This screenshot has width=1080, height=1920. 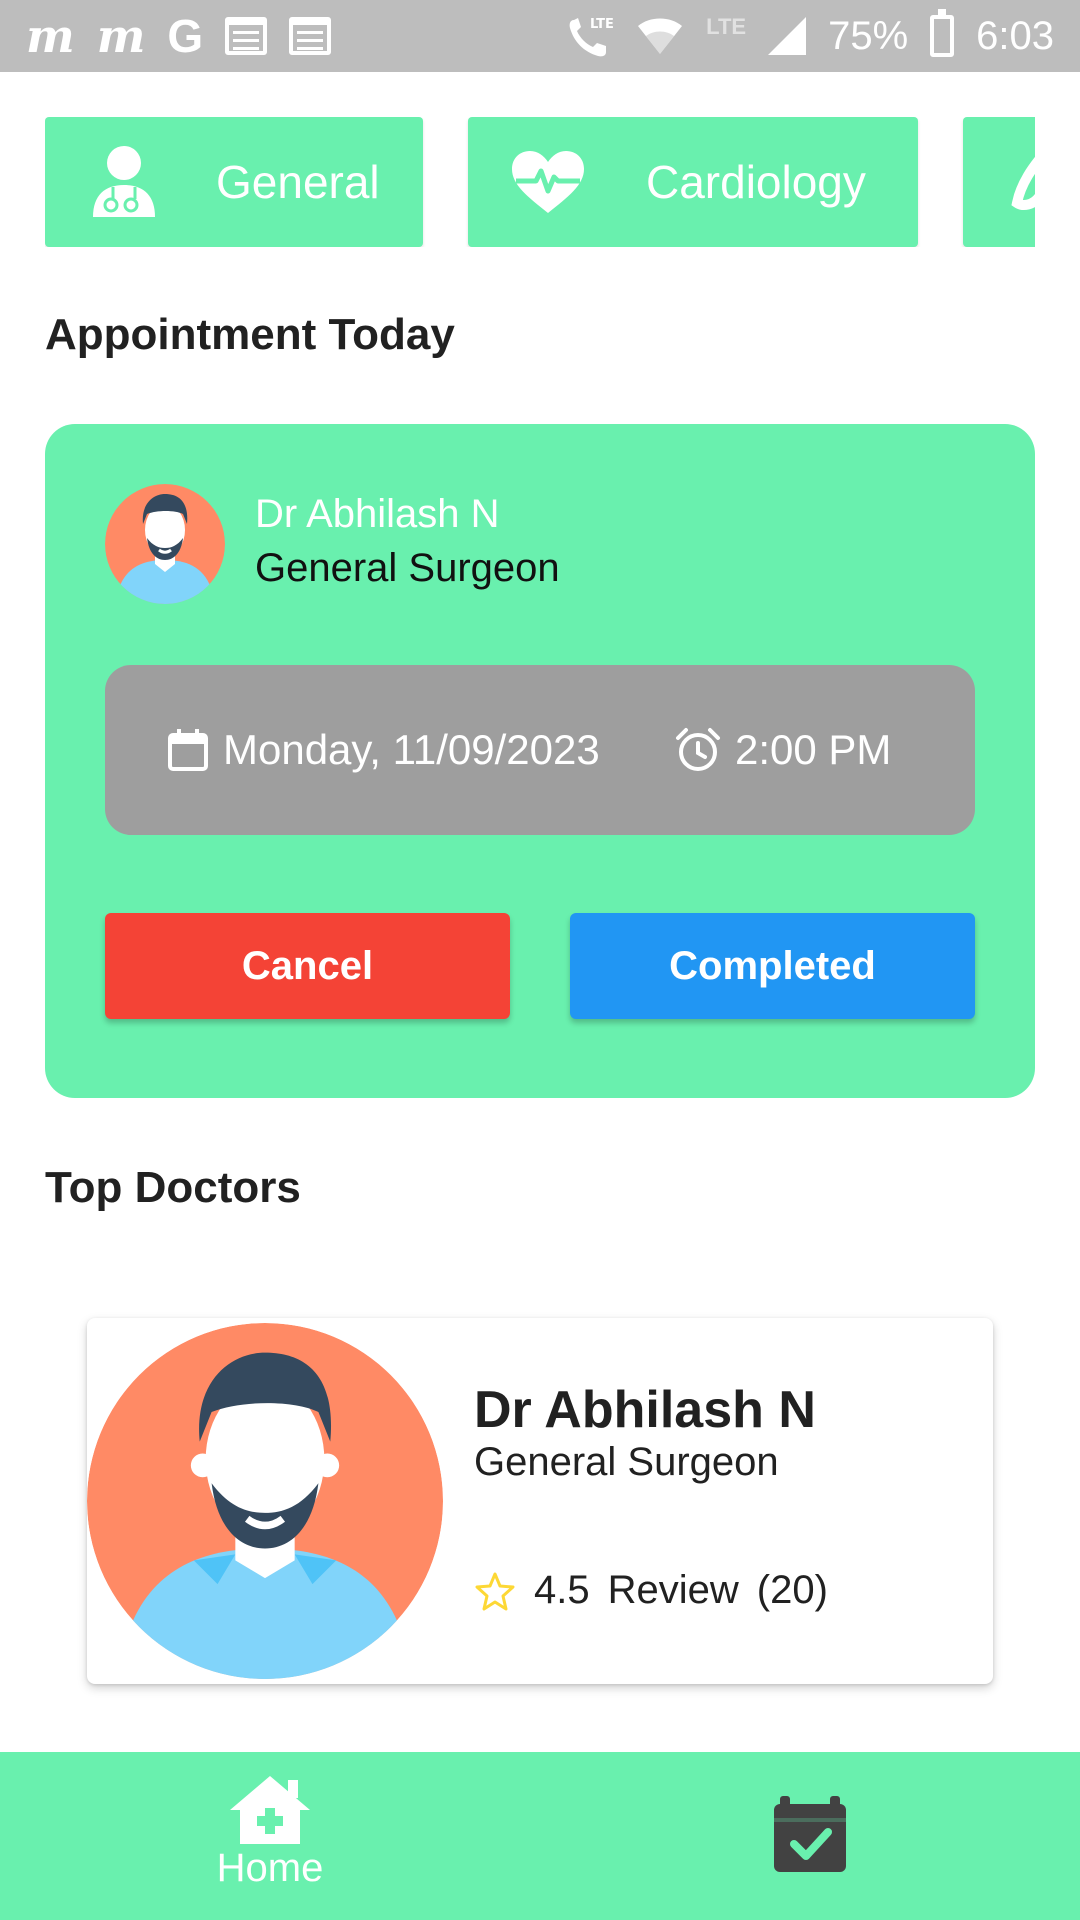 I want to click on completed-button: Completed, so click(x=772, y=966).